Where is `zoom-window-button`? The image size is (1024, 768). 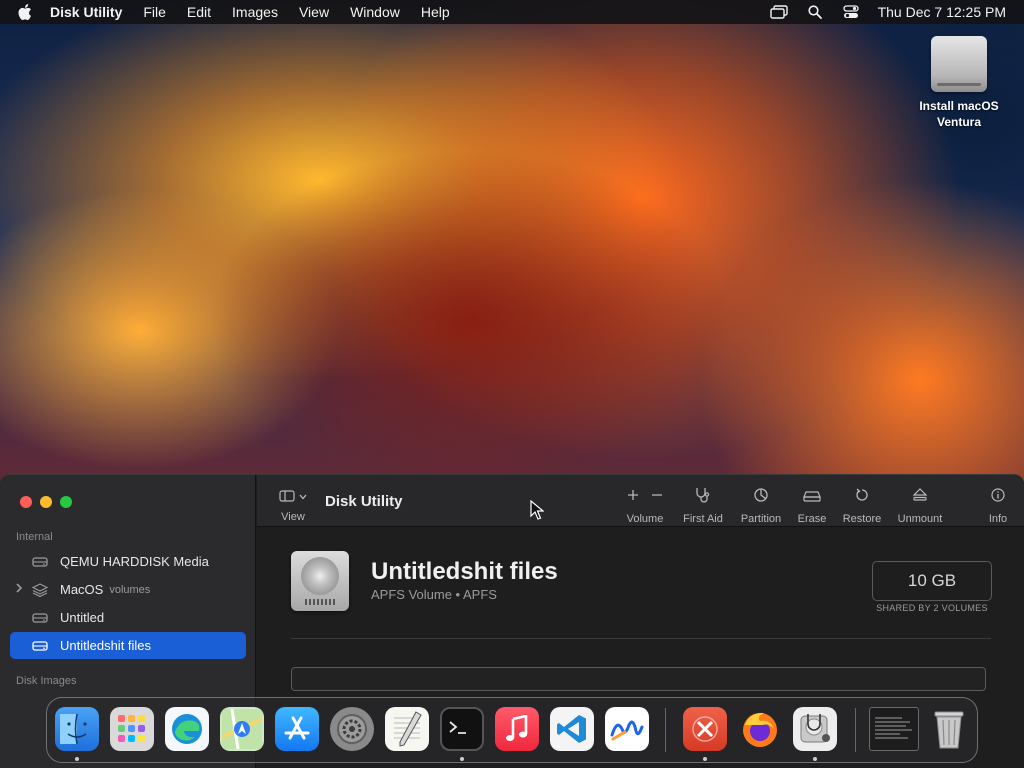 zoom-window-button is located at coordinates (66, 502).